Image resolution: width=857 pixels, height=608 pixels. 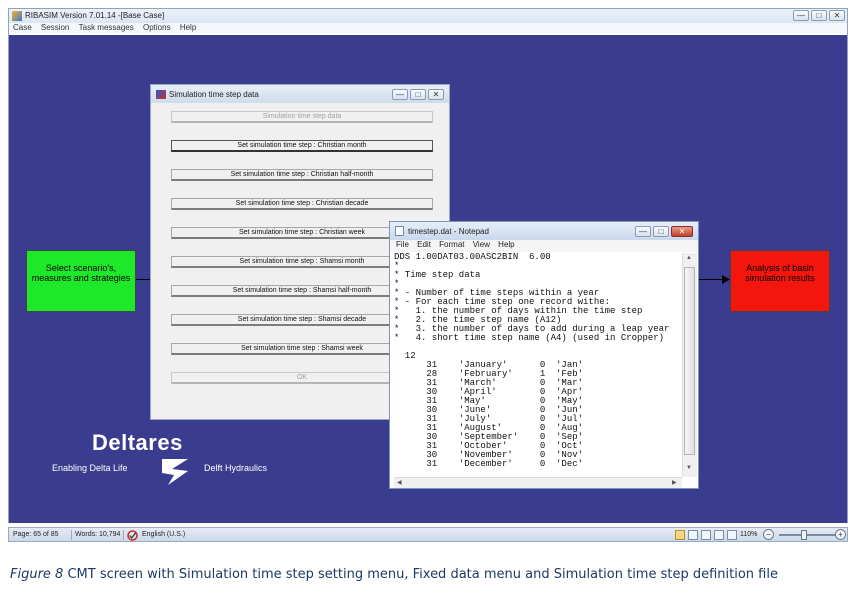 I want to click on sim-maximize-button: □, so click(x=418, y=94).